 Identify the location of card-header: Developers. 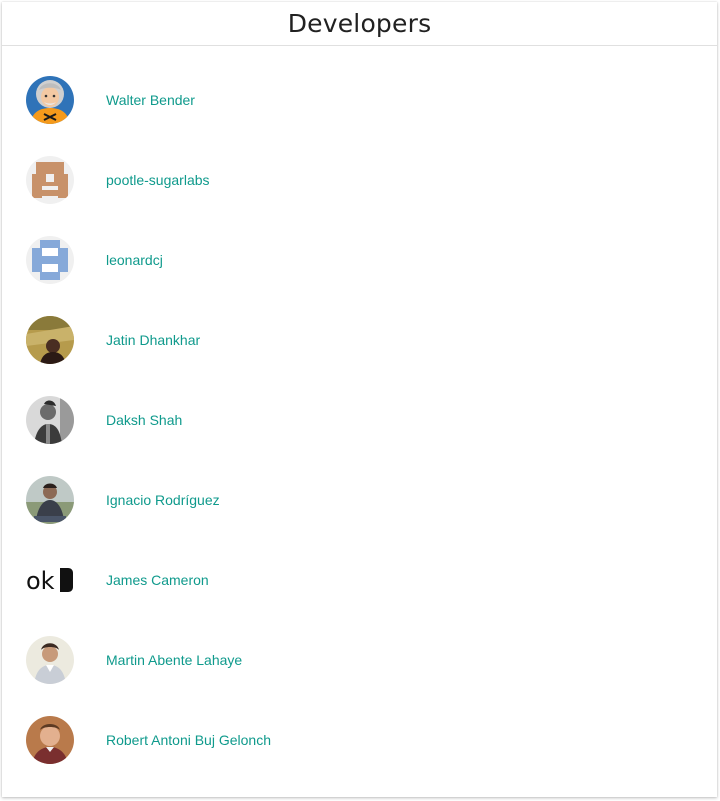
(359, 24).